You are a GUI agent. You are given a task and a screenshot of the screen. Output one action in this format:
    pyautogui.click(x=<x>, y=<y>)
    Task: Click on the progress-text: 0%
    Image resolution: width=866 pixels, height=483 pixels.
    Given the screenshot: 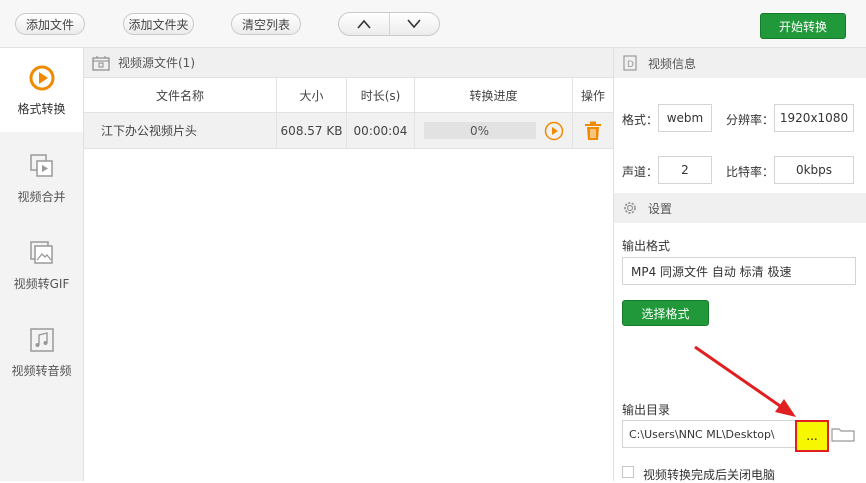 What is the action you would take?
    pyautogui.click(x=479, y=130)
    